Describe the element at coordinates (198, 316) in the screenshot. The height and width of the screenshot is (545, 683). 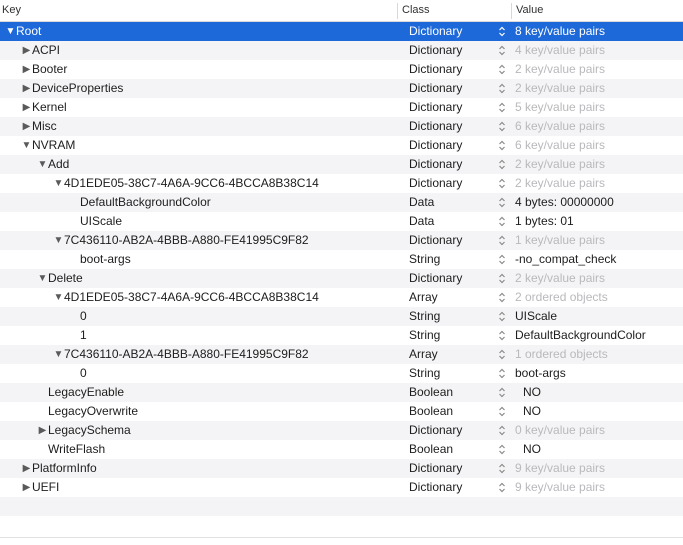
I see `key-cell: 0` at that location.